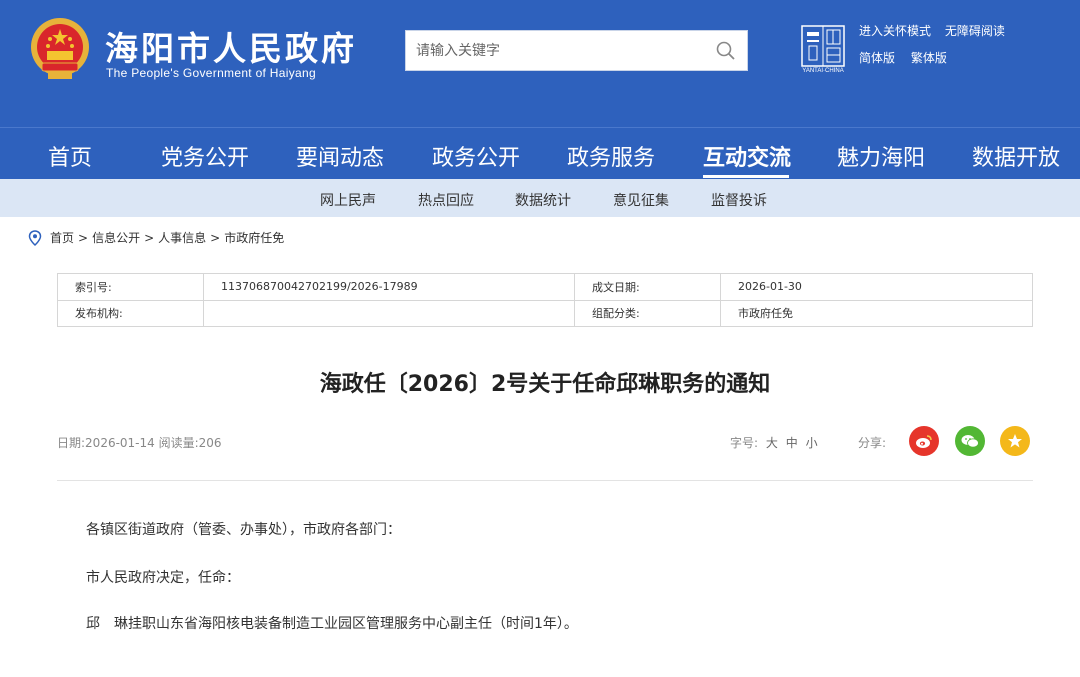 Image resolution: width=1080 pixels, height=677 pixels. Describe the element at coordinates (156, 237) in the screenshot. I see `breadcrumb: 首页 > 信息公开 > 人事信息 > 市政府任免` at that location.